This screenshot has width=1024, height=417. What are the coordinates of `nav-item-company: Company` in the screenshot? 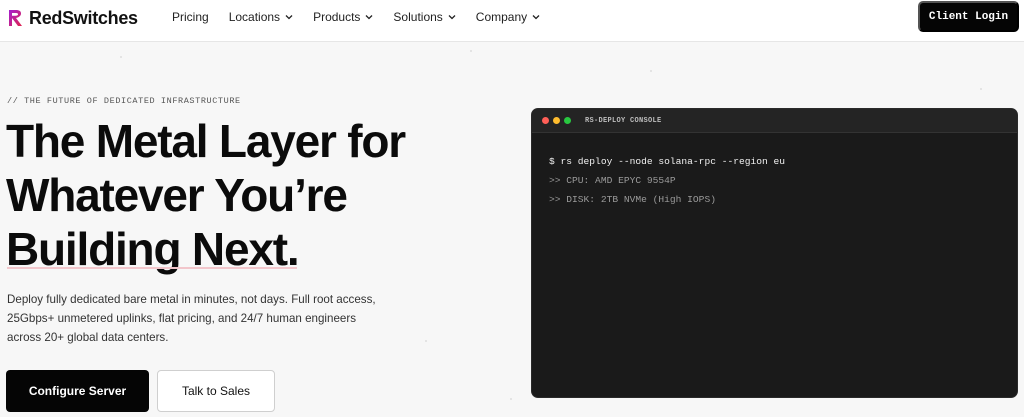 It's located at (508, 17).